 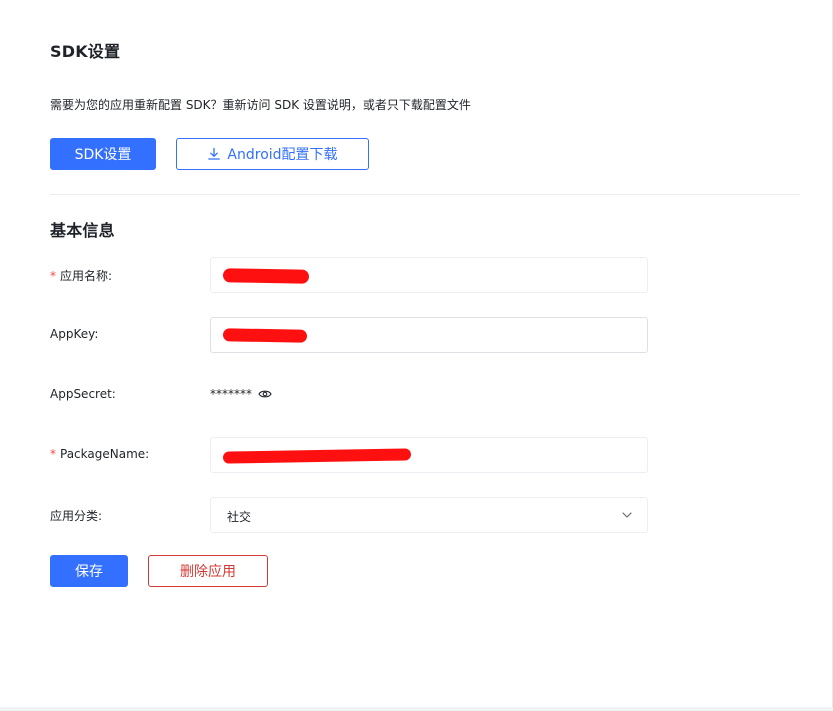 I want to click on app-key-input, so click(x=429, y=335).